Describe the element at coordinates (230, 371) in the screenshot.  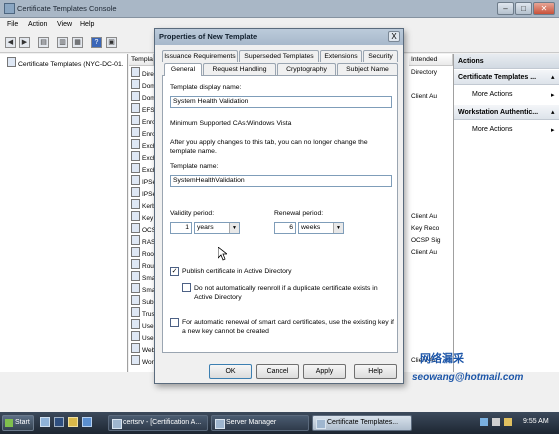
I see `ok-button: OK` at that location.